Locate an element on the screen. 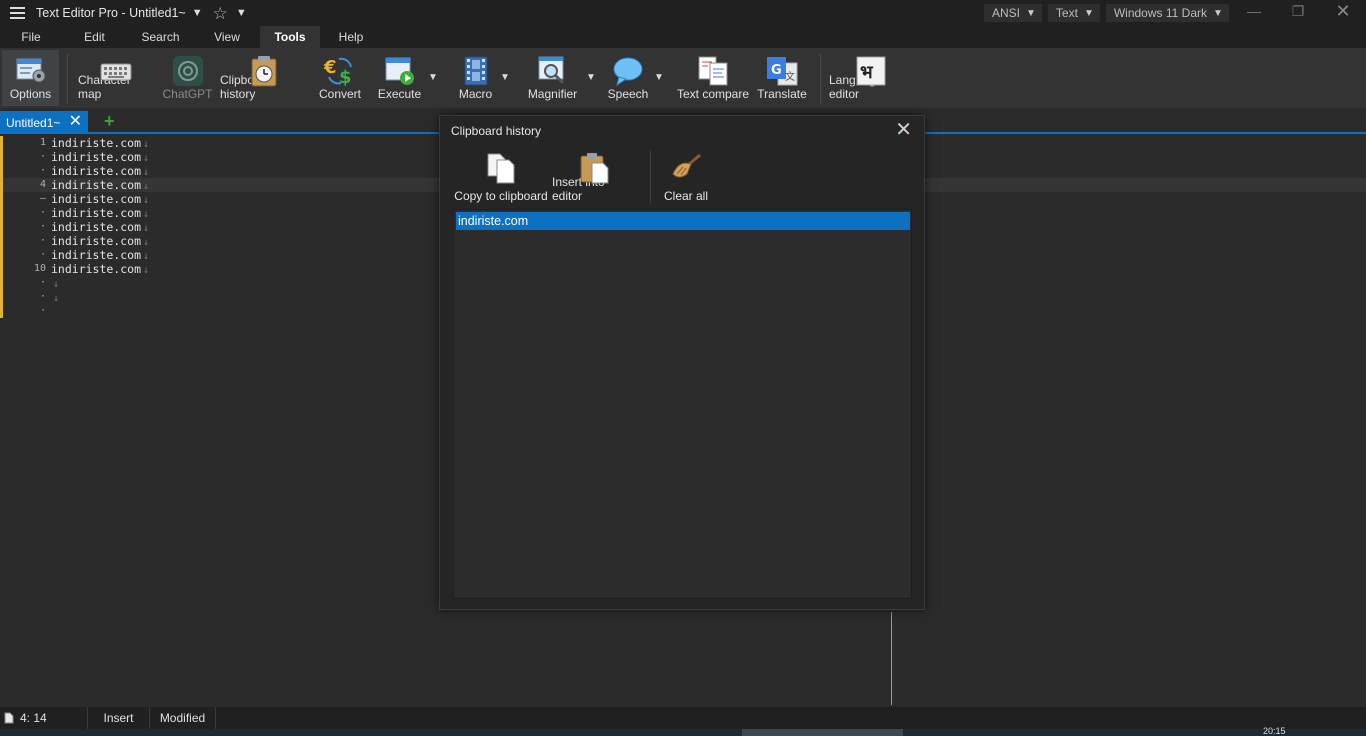 The height and width of the screenshot is (736, 1366). editor-line: · is located at coordinates (200, 311).